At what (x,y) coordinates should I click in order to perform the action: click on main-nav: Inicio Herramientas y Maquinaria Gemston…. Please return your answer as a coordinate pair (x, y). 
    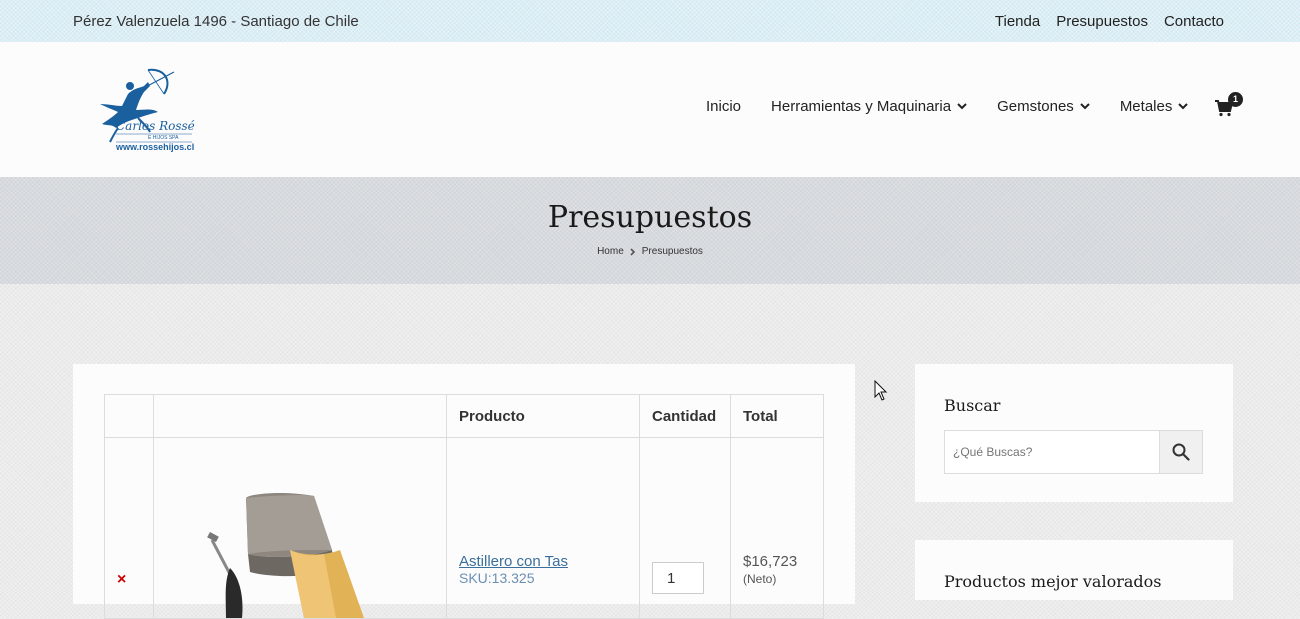
    Looking at the image, I should click on (962, 106).